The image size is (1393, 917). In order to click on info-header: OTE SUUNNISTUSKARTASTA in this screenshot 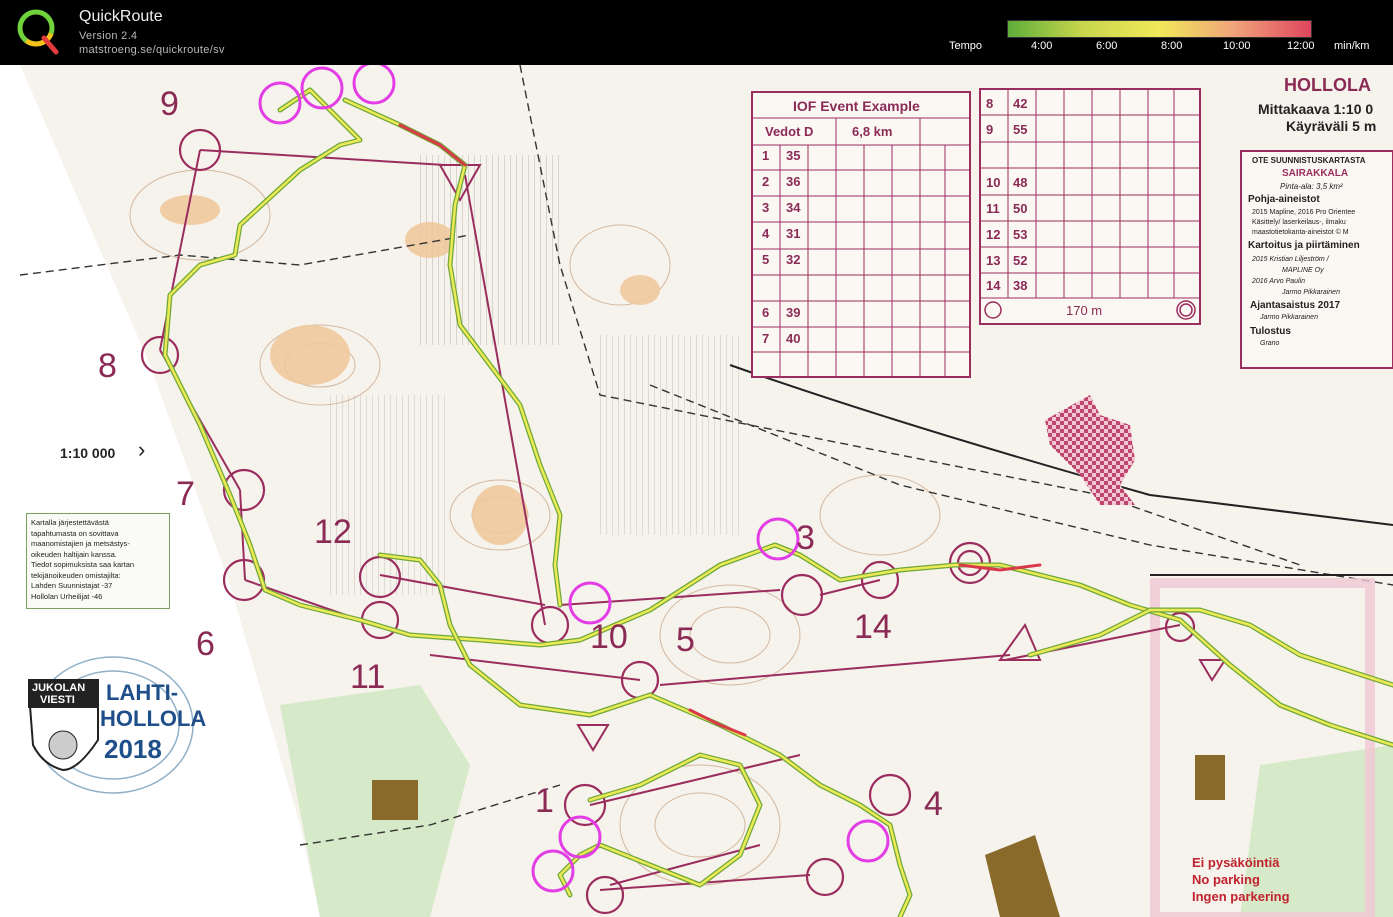, I will do `click(1309, 160)`.